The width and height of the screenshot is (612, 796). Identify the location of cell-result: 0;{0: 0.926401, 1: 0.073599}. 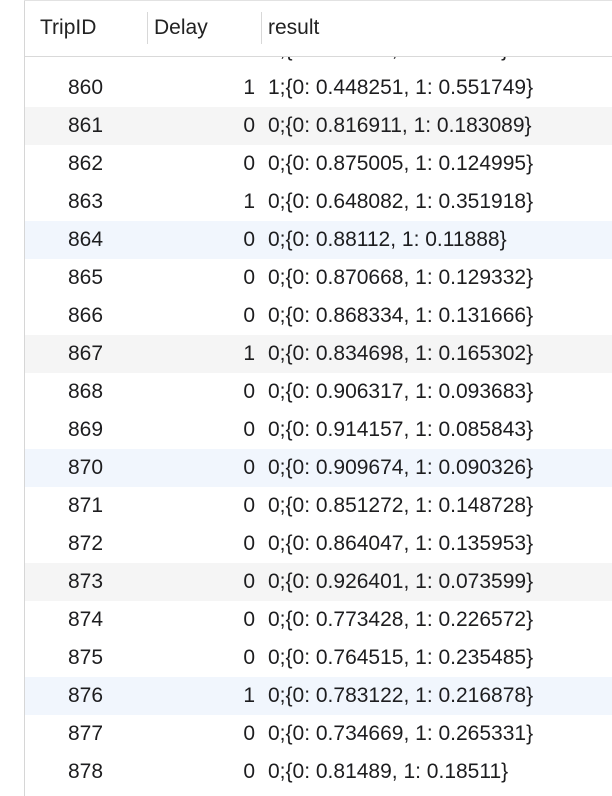
(400, 582).